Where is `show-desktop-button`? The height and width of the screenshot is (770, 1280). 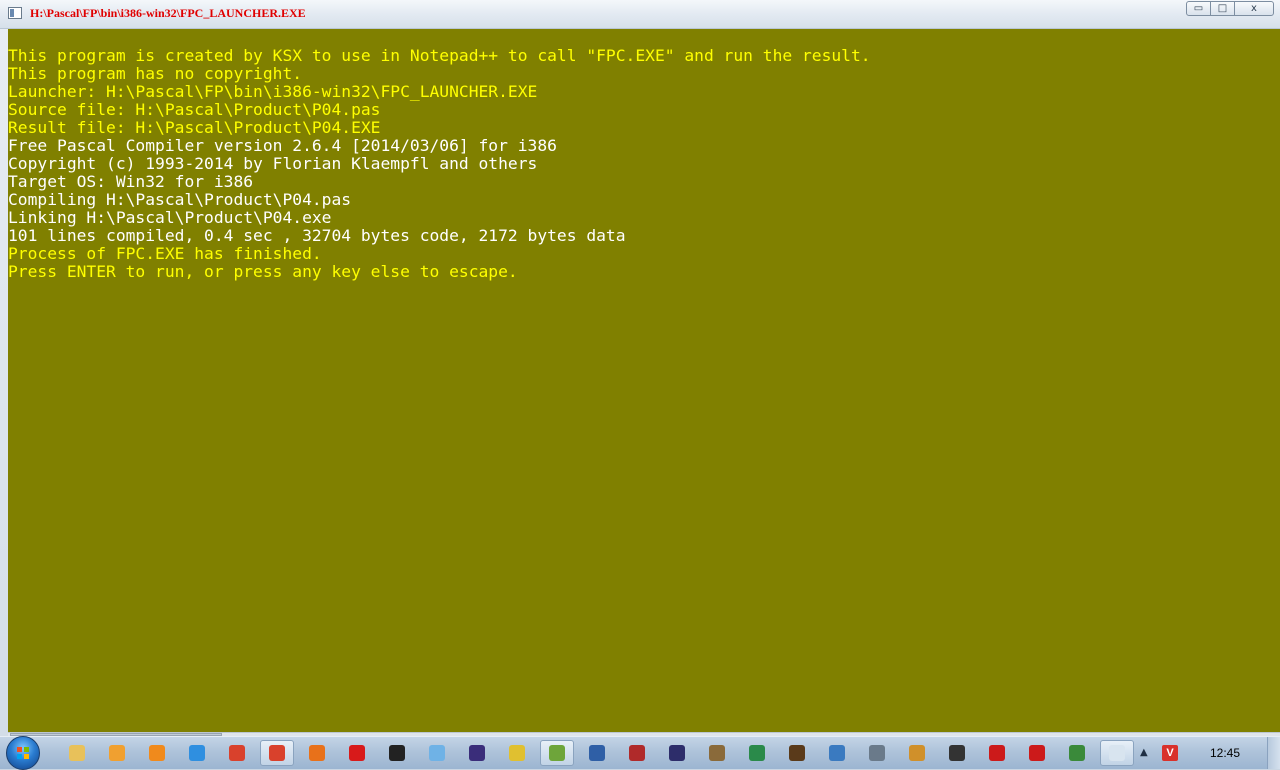
show-desktop-button is located at coordinates (1273, 753).